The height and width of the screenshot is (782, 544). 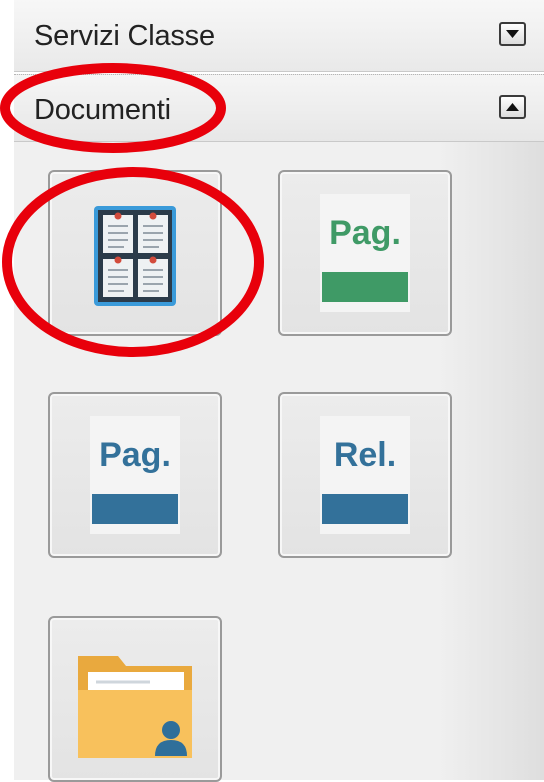 I want to click on collapse-toggle-button, so click(x=512, y=107).